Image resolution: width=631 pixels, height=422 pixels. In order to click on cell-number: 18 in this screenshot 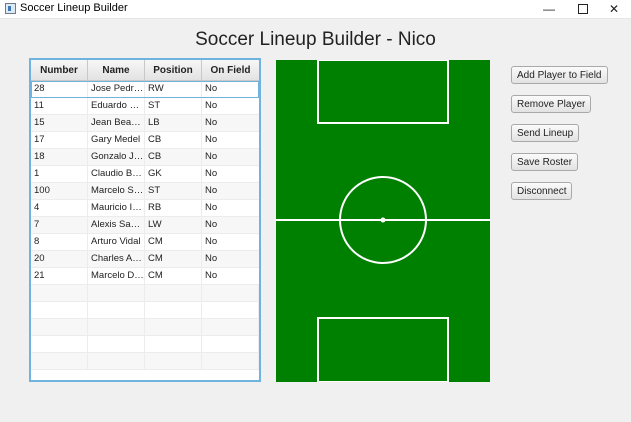, I will do `click(59, 157)`.